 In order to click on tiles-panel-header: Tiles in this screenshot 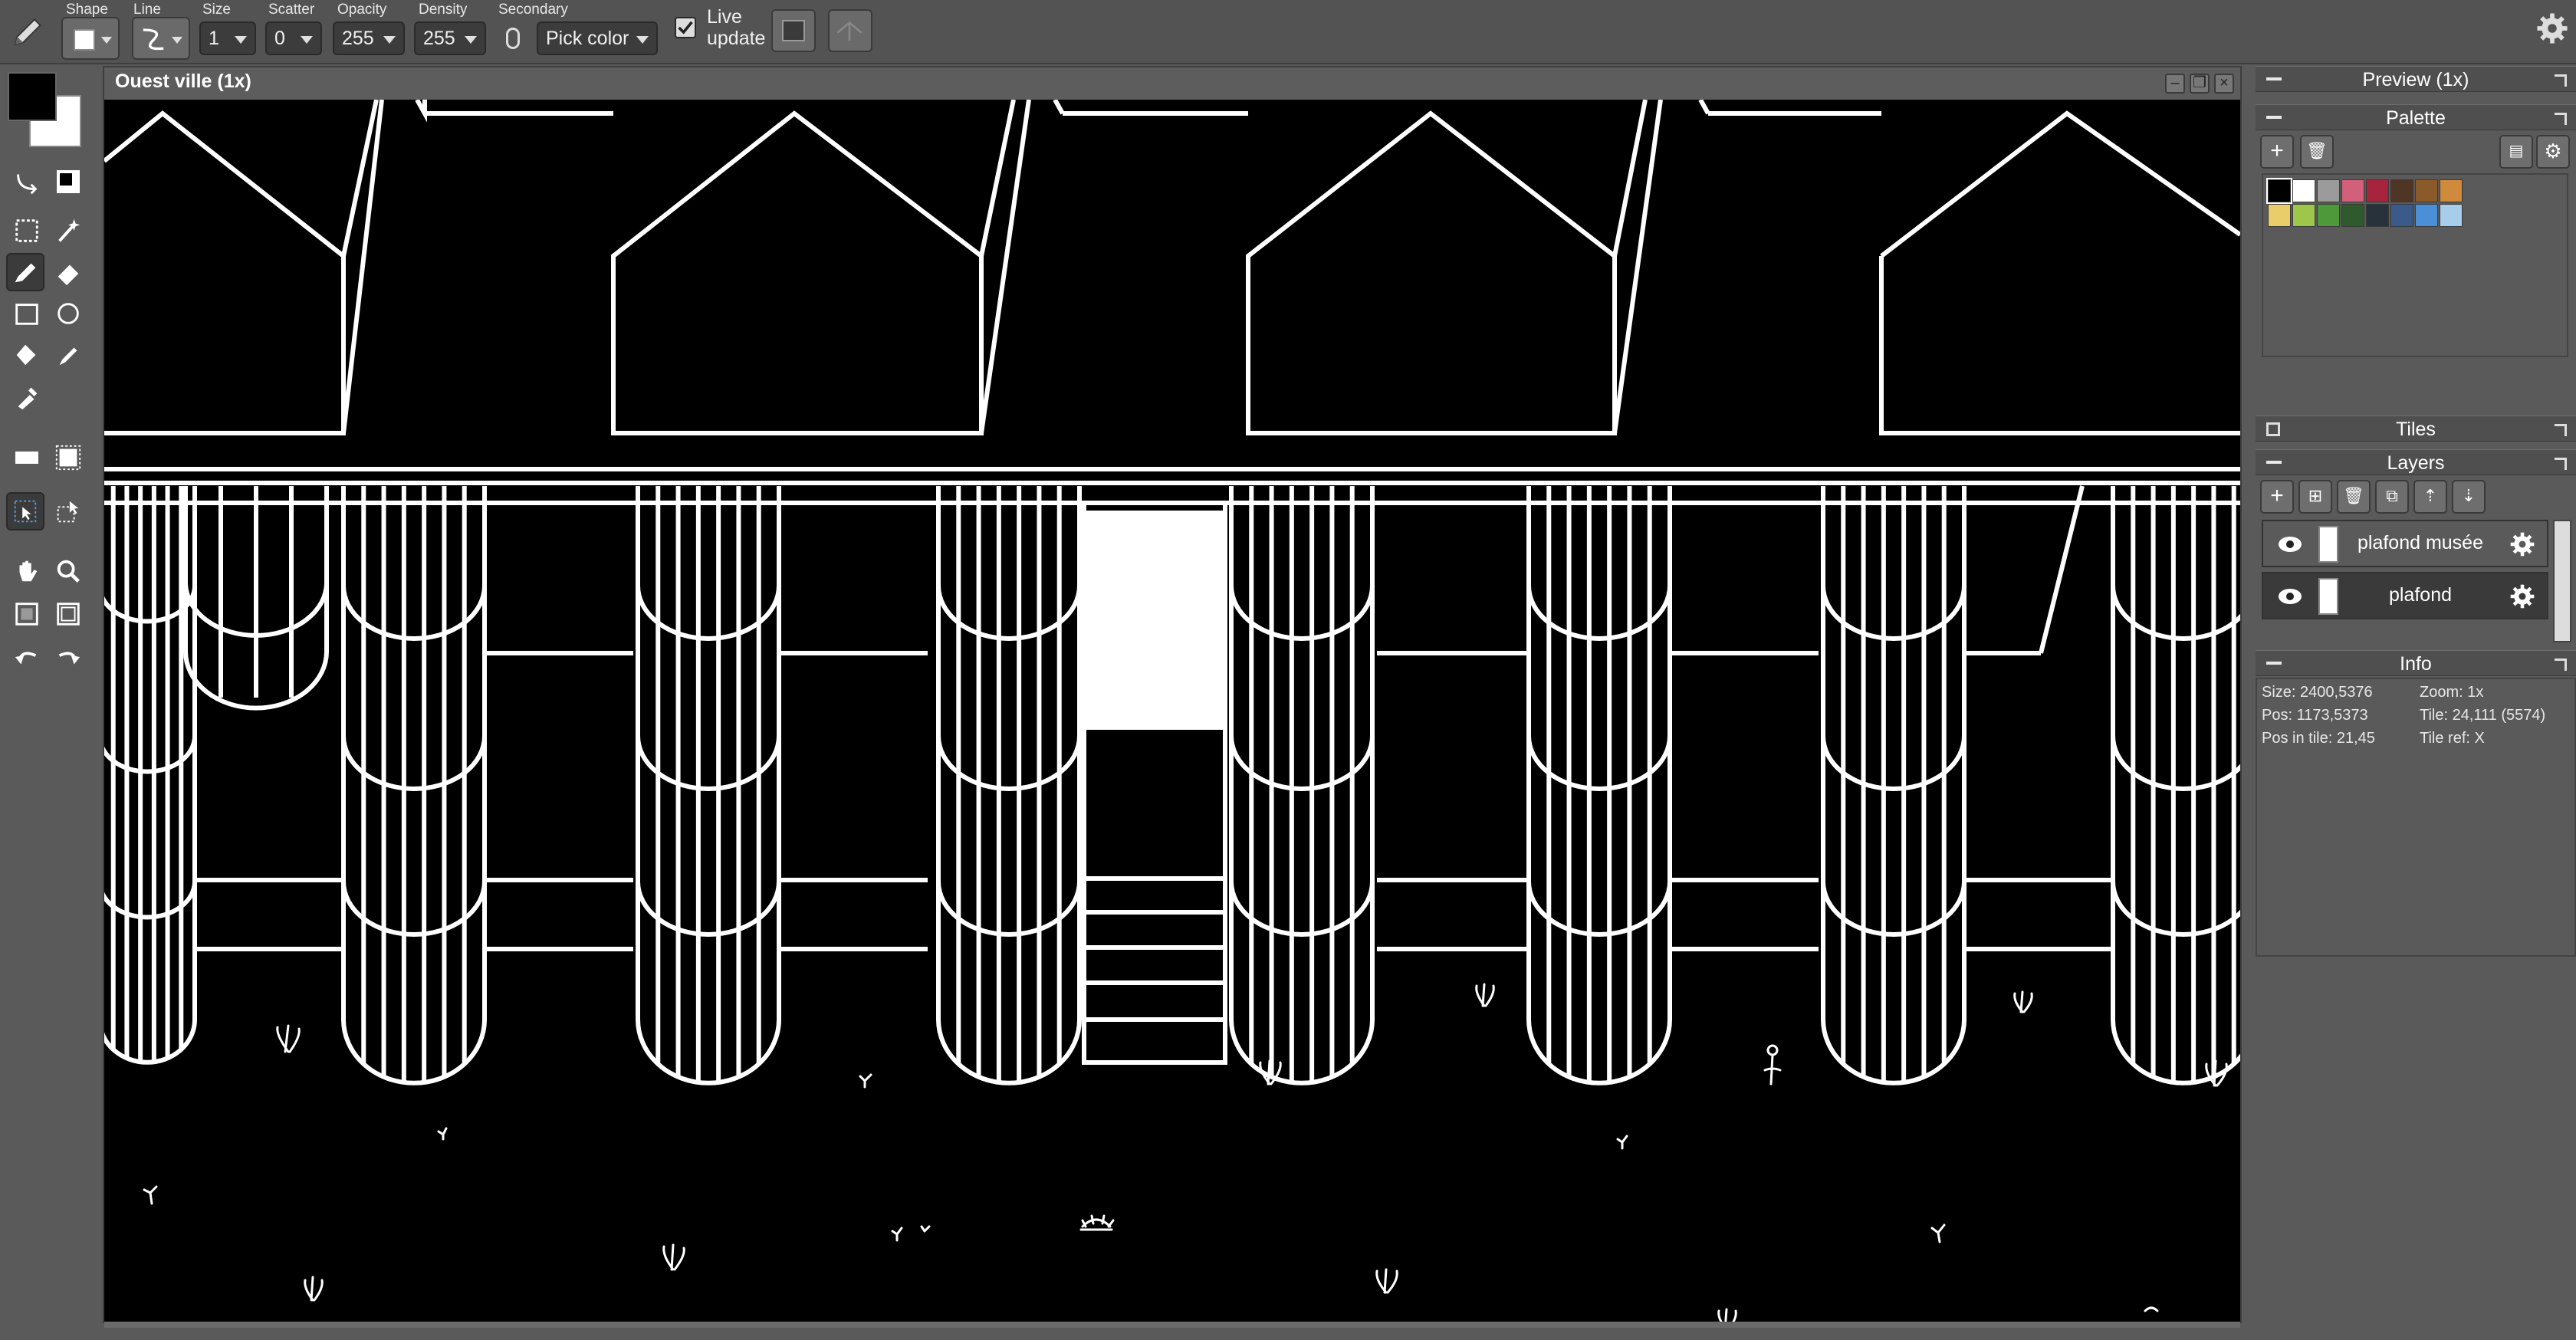, I will do `click(2416, 429)`.